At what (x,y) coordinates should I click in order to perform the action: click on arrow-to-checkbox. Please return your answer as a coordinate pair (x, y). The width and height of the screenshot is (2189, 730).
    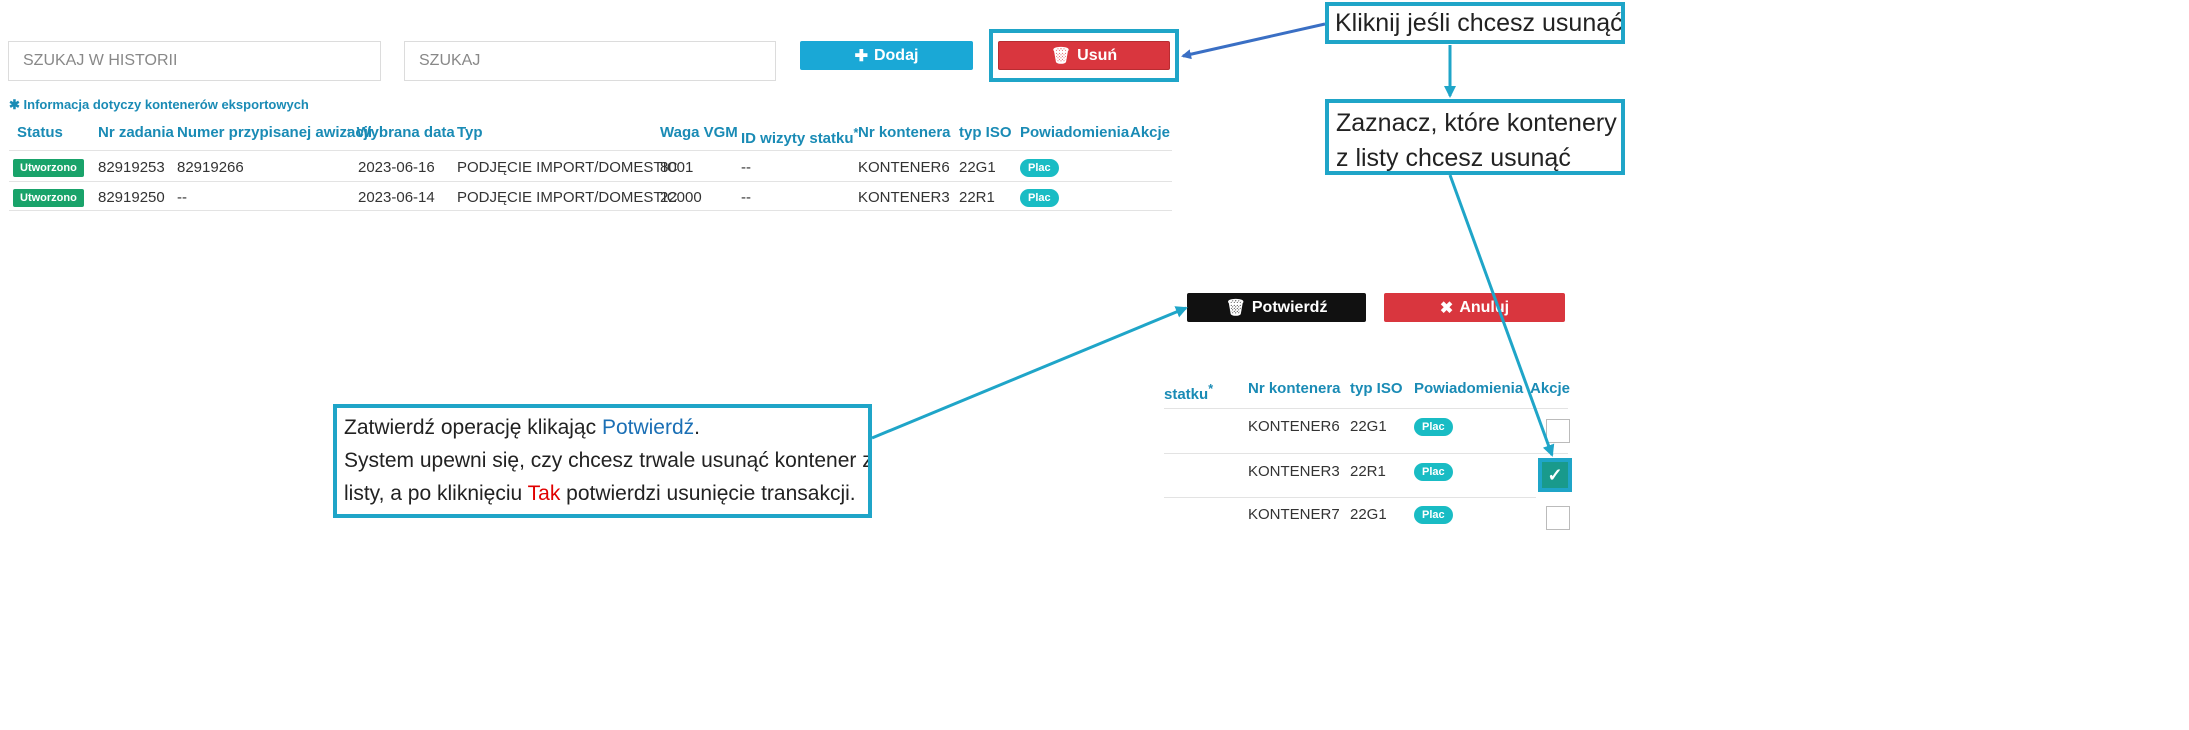
    Looking at the image, I should click on (1501, 315).